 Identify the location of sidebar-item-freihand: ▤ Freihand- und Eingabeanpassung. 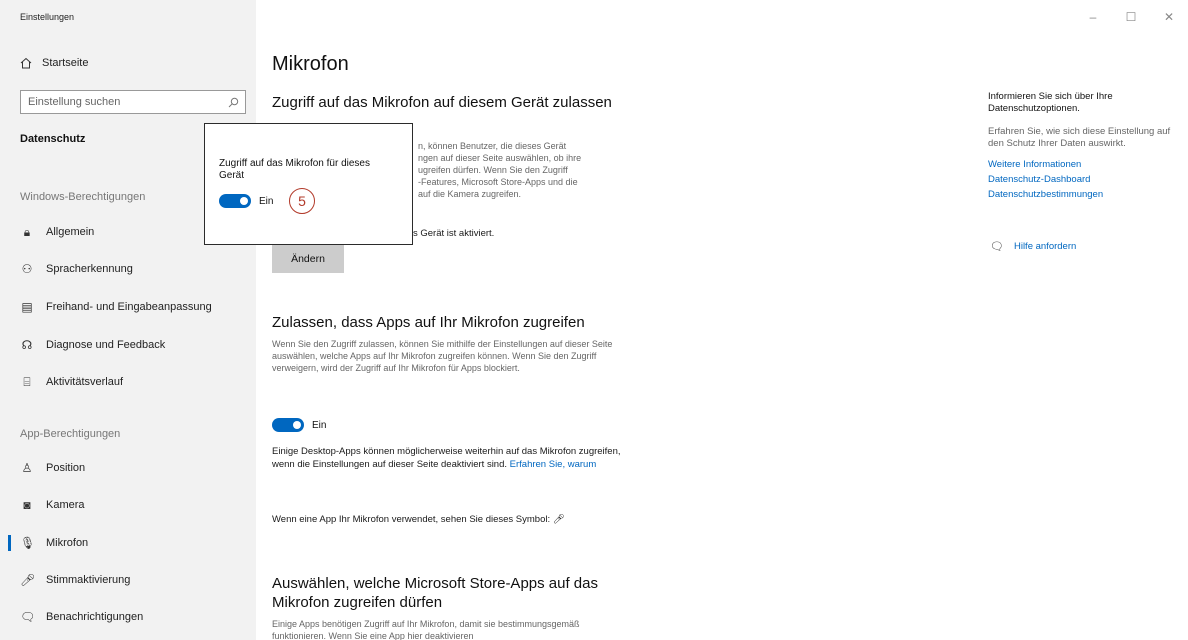
(116, 307).